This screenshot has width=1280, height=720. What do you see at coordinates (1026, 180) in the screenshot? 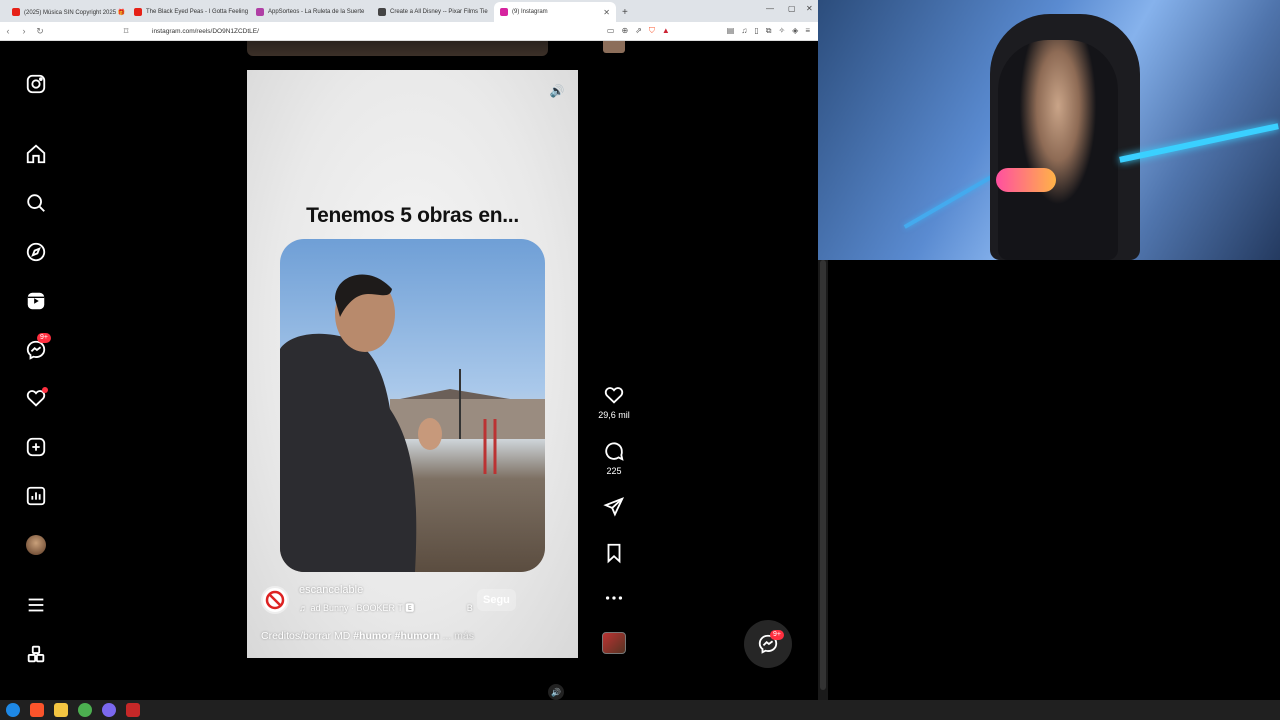
I see `microphone` at bounding box center [1026, 180].